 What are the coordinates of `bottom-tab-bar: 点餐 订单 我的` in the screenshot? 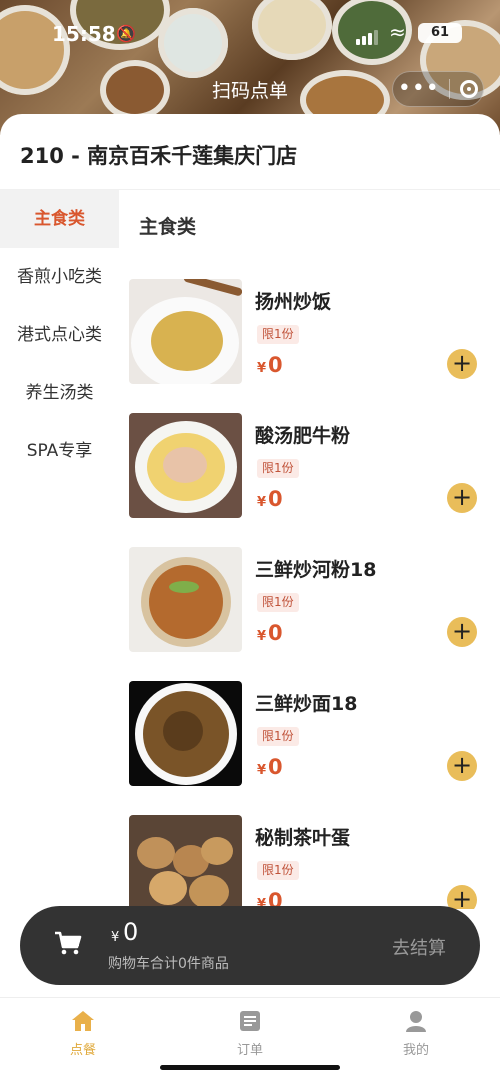 It's located at (250, 1033).